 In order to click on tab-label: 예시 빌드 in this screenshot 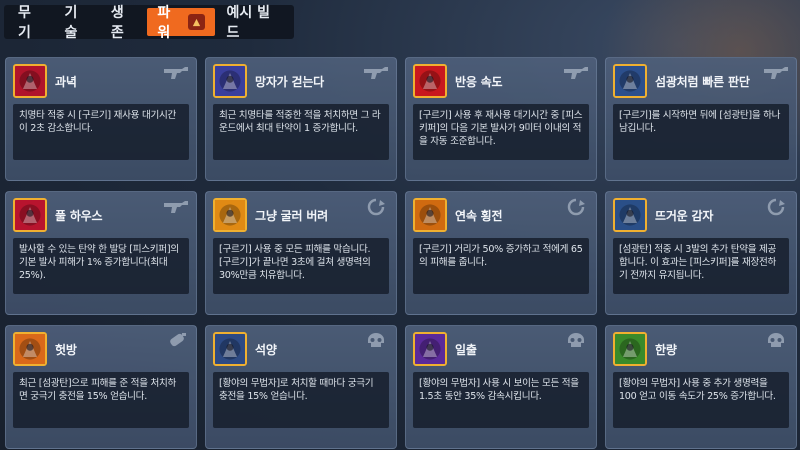, I will do `click(248, 23)`.